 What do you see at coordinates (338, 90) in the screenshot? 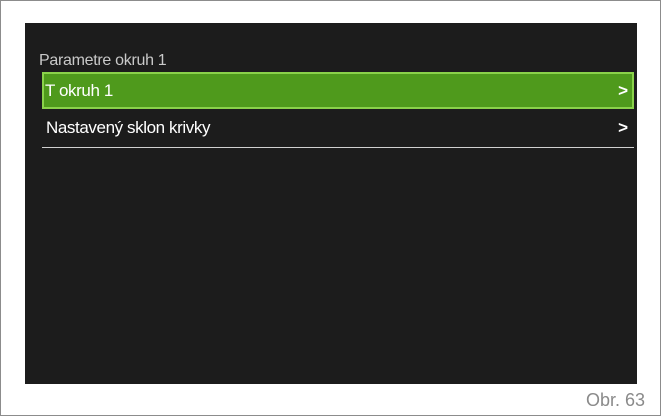
I see `menu-item-t-okruh-1: T okruh 1 >` at bounding box center [338, 90].